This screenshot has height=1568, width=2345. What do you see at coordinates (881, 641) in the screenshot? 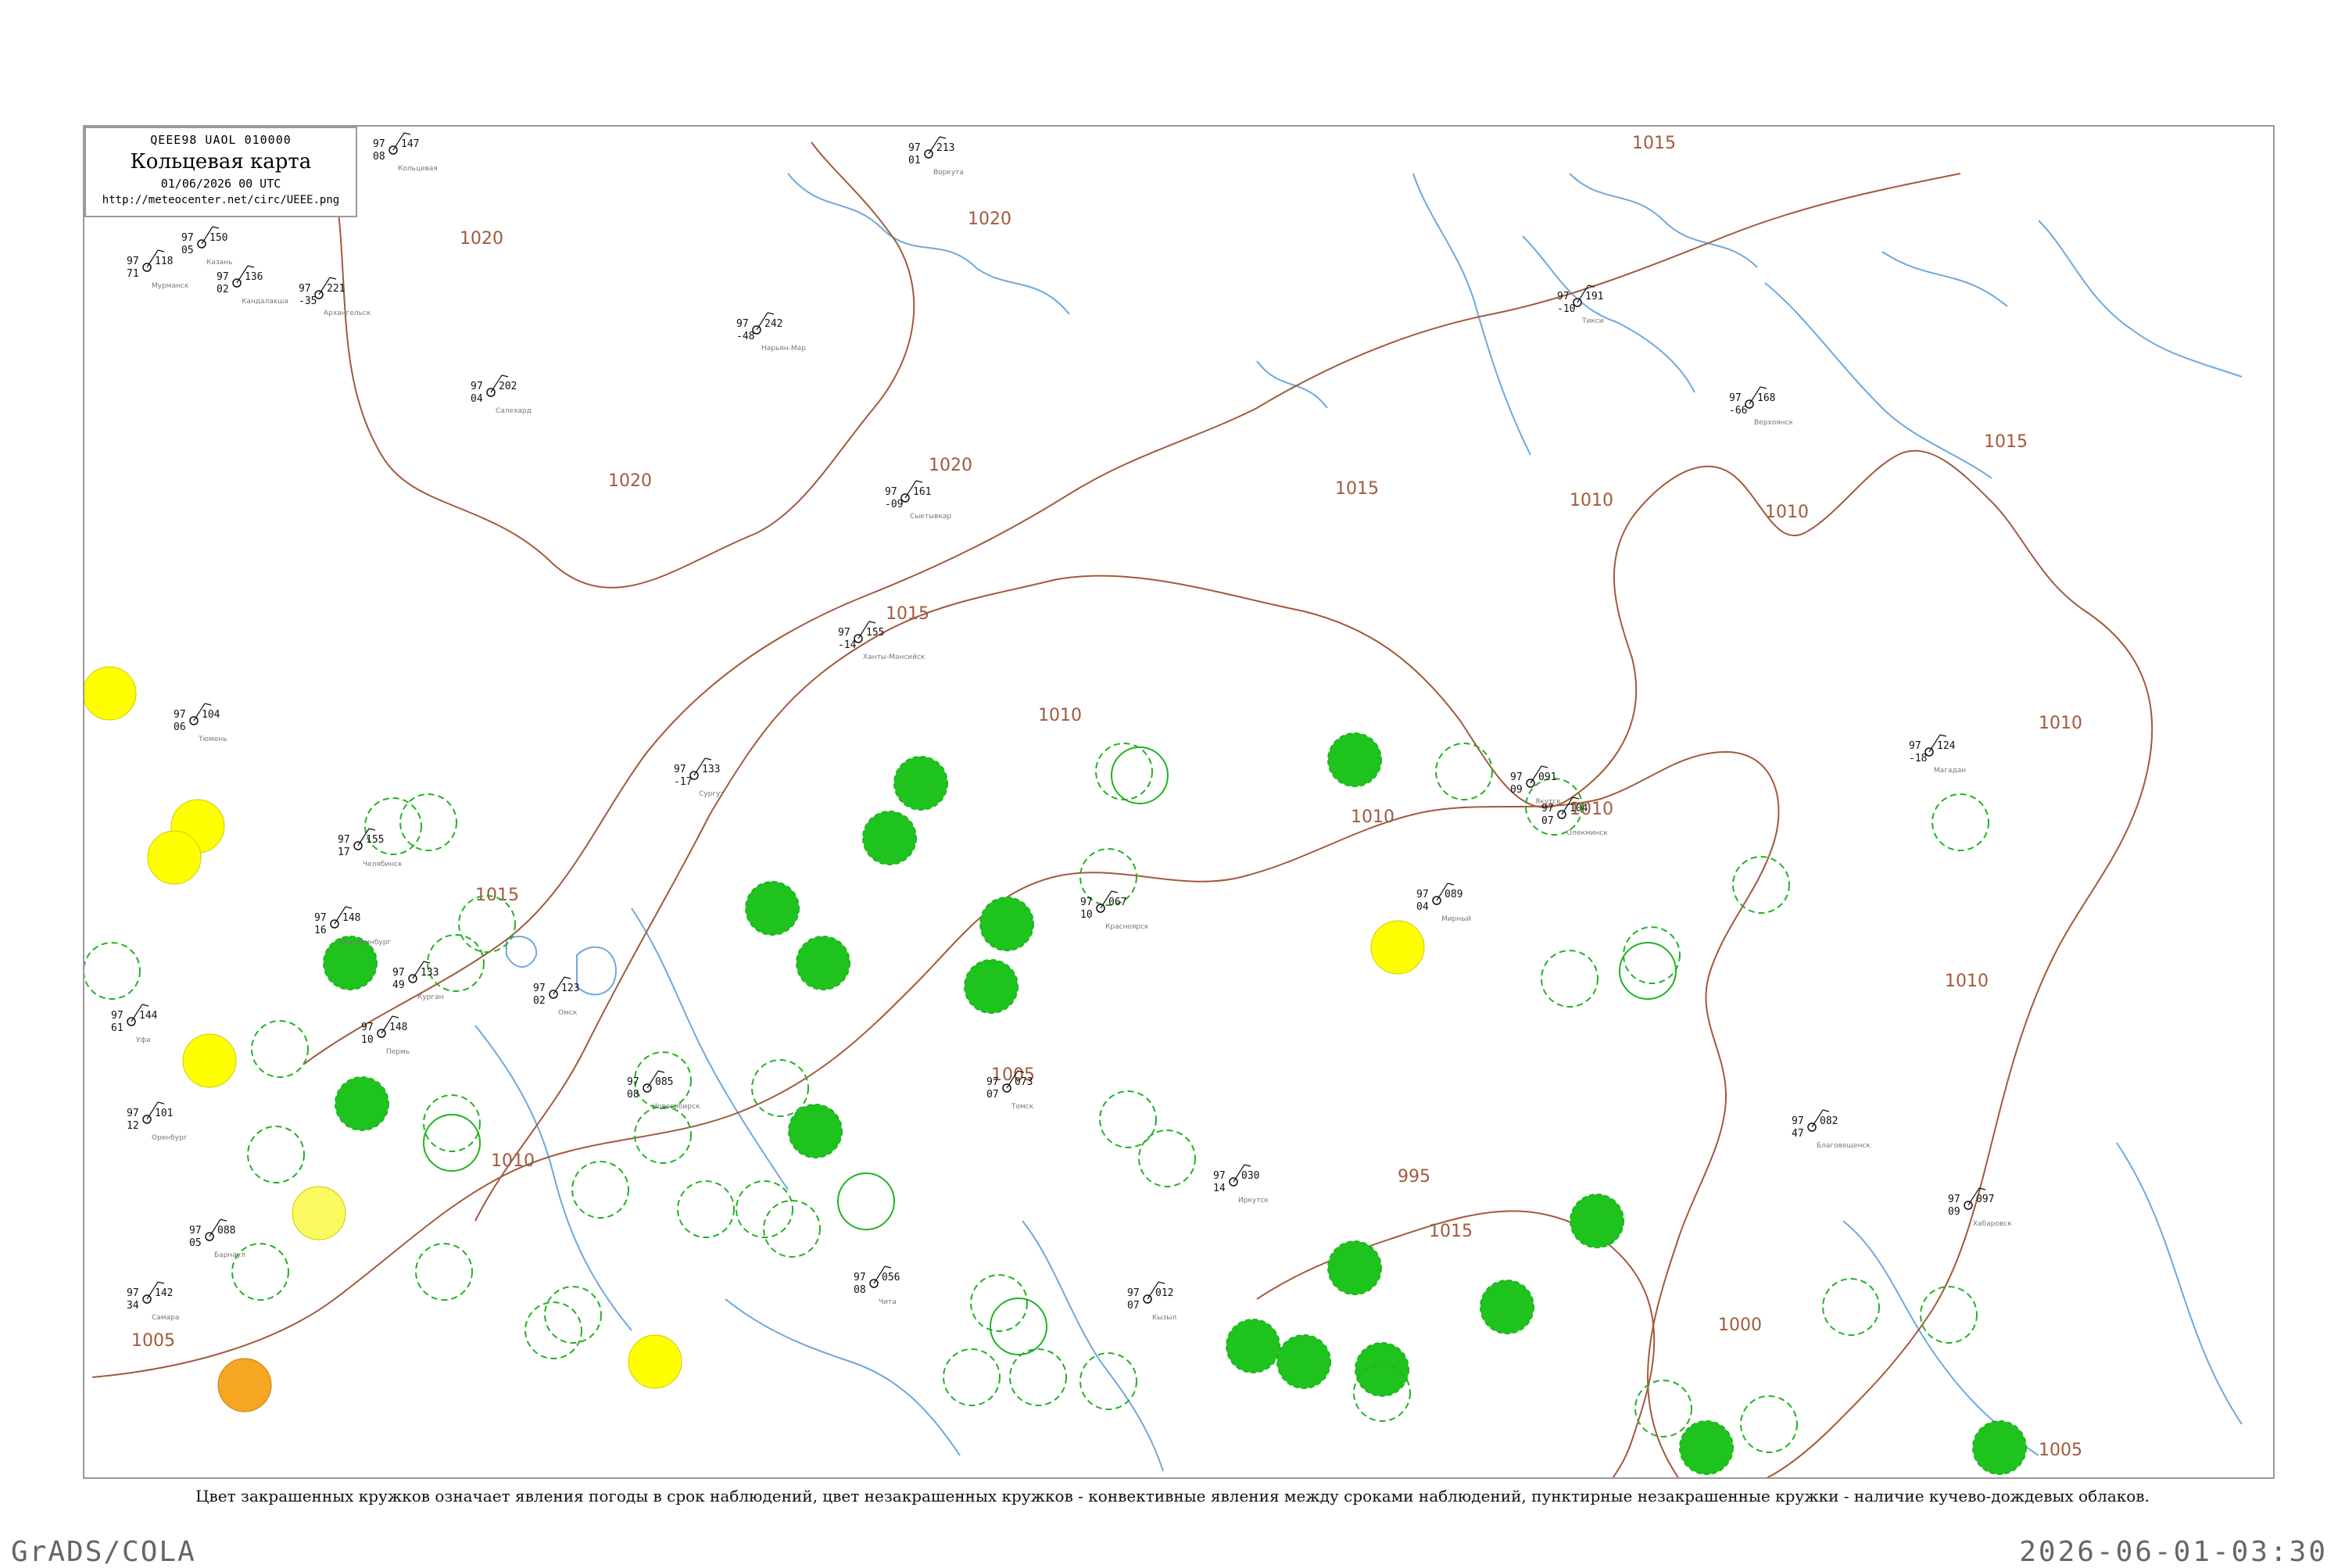
I see `station-plot: 155 97-14 Ханты-Мансийск` at bounding box center [881, 641].